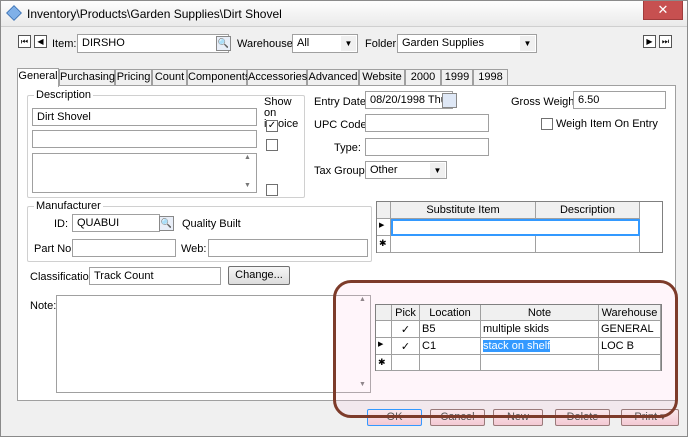 The width and height of the screenshot is (688, 437). Describe the element at coordinates (342, 102) in the screenshot. I see `entry-date-label: Entry Date:` at that location.